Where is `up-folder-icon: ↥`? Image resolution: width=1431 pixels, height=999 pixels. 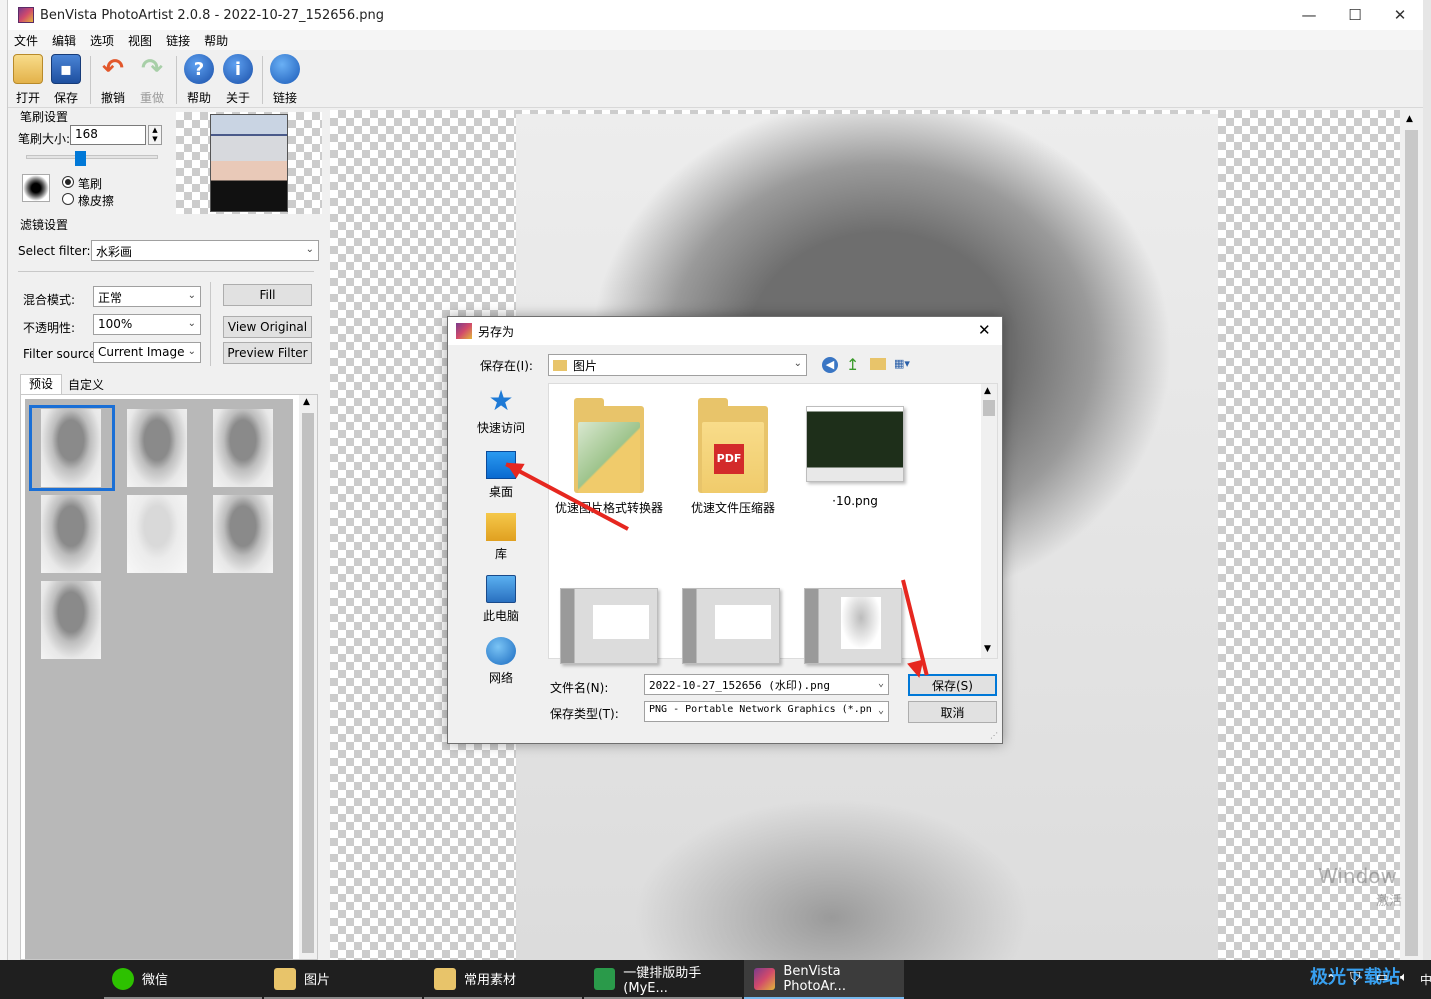
up-folder-icon: ↥ is located at coordinates (852, 364).